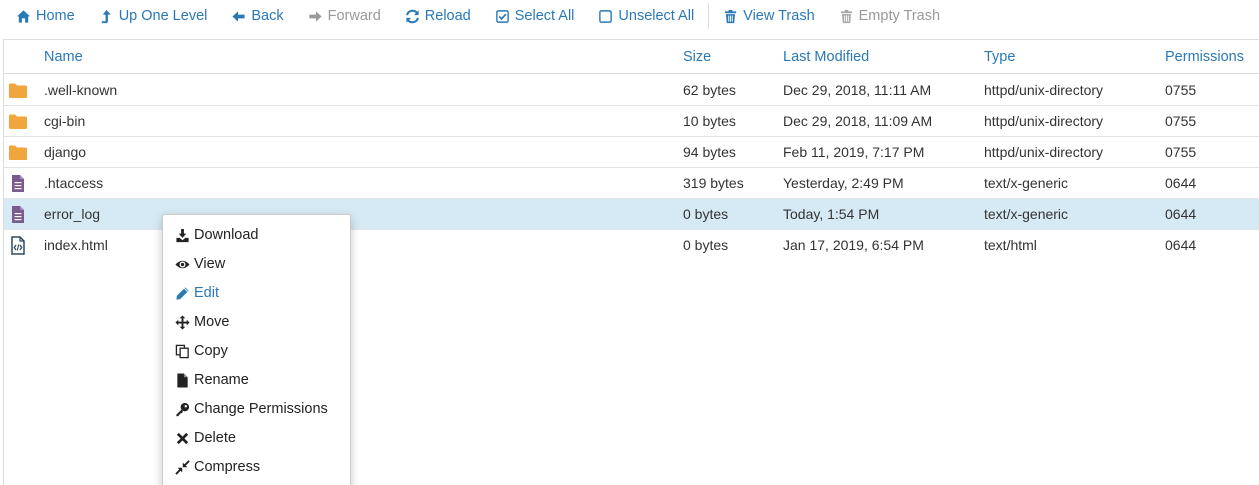  What do you see at coordinates (182, 264) in the screenshot?
I see `eye-icon` at bounding box center [182, 264].